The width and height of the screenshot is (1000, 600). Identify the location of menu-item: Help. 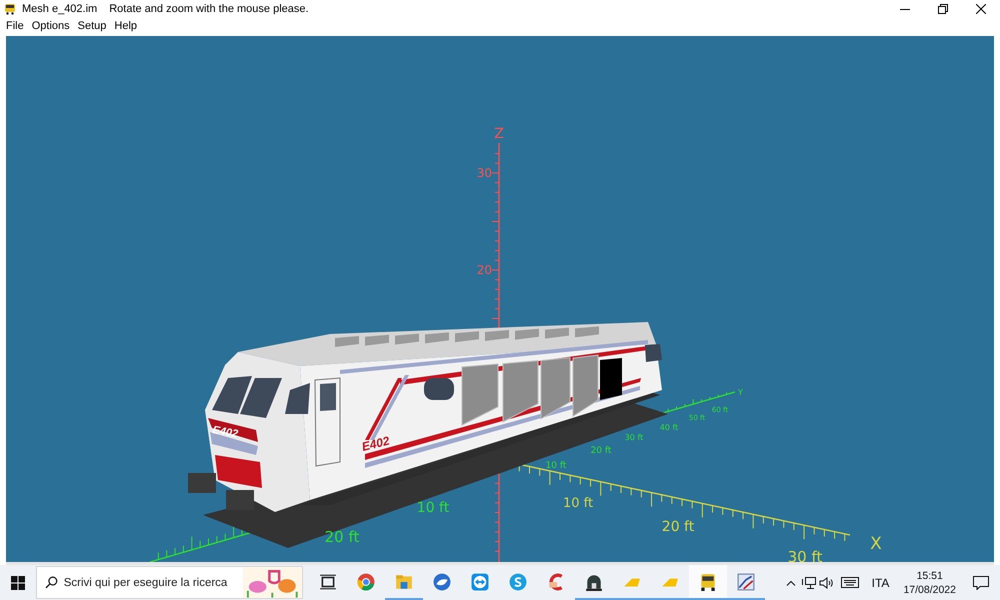
(126, 26).